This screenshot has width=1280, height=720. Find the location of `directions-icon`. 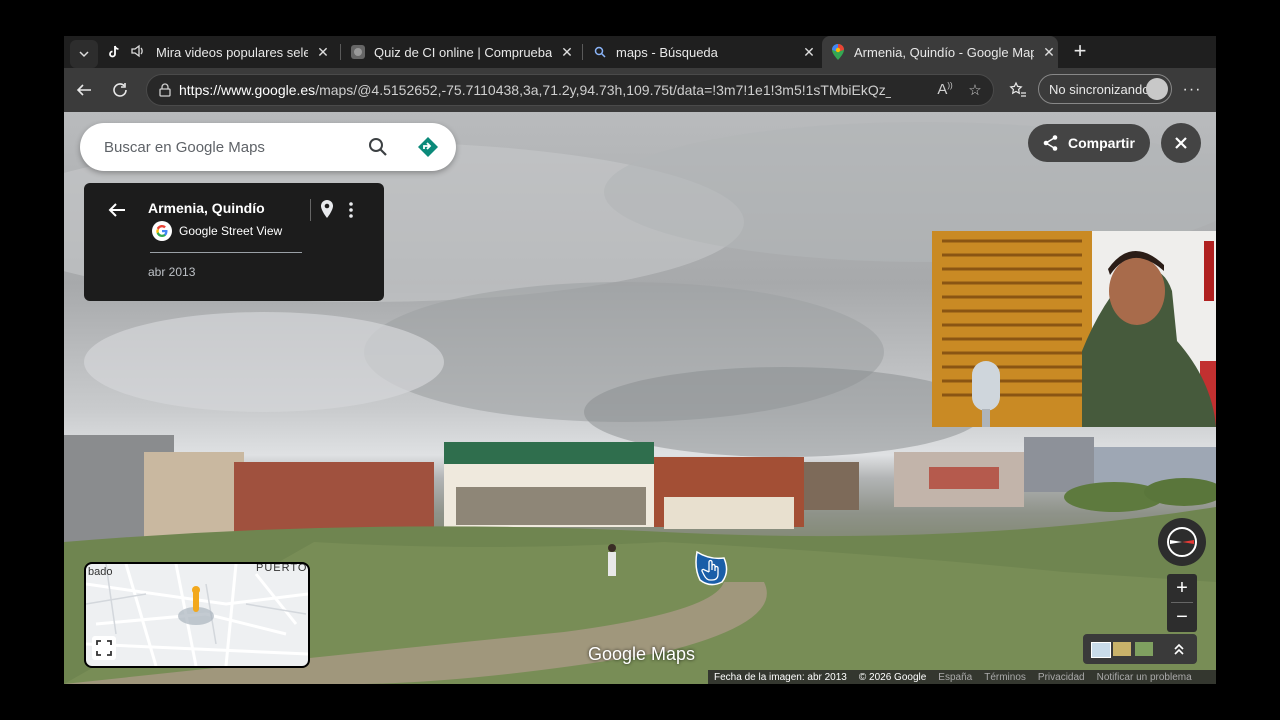

directions-icon is located at coordinates (428, 147).